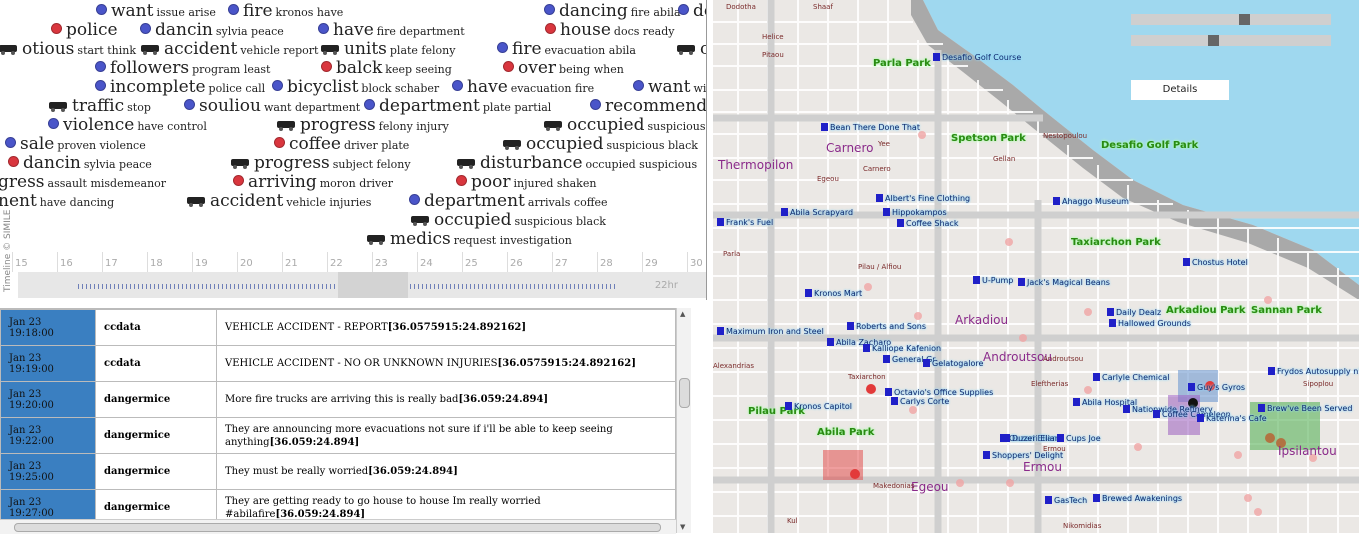 This screenshot has height=534, width=1359. I want to click on vertical-scrollbar: ▲ ▼, so click(683, 420).